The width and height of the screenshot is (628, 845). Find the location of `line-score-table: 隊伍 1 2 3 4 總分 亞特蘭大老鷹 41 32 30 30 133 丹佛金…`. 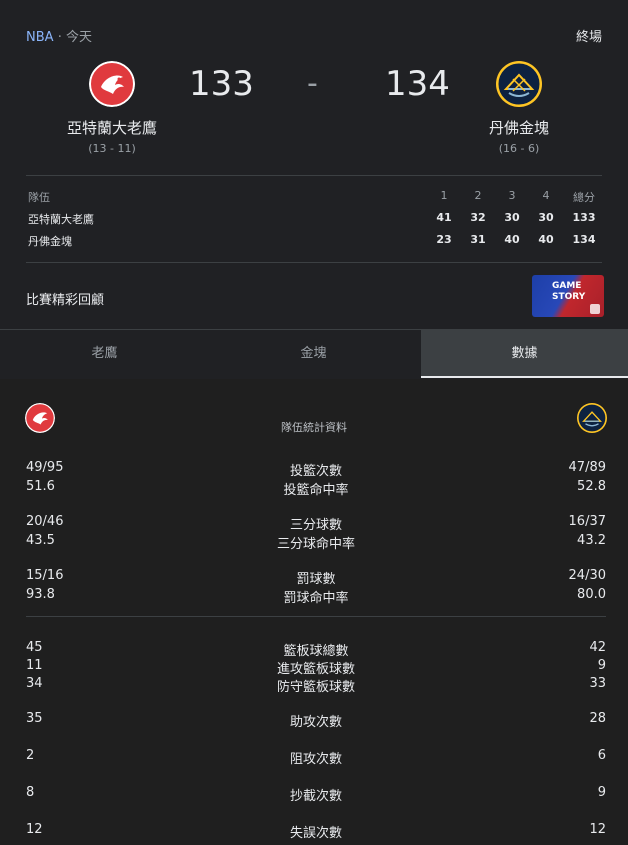

line-score-table: 隊伍 1 2 3 4 總分 亞特蘭大老鷹 41 32 30 30 133 丹佛金… is located at coordinates (314, 212).